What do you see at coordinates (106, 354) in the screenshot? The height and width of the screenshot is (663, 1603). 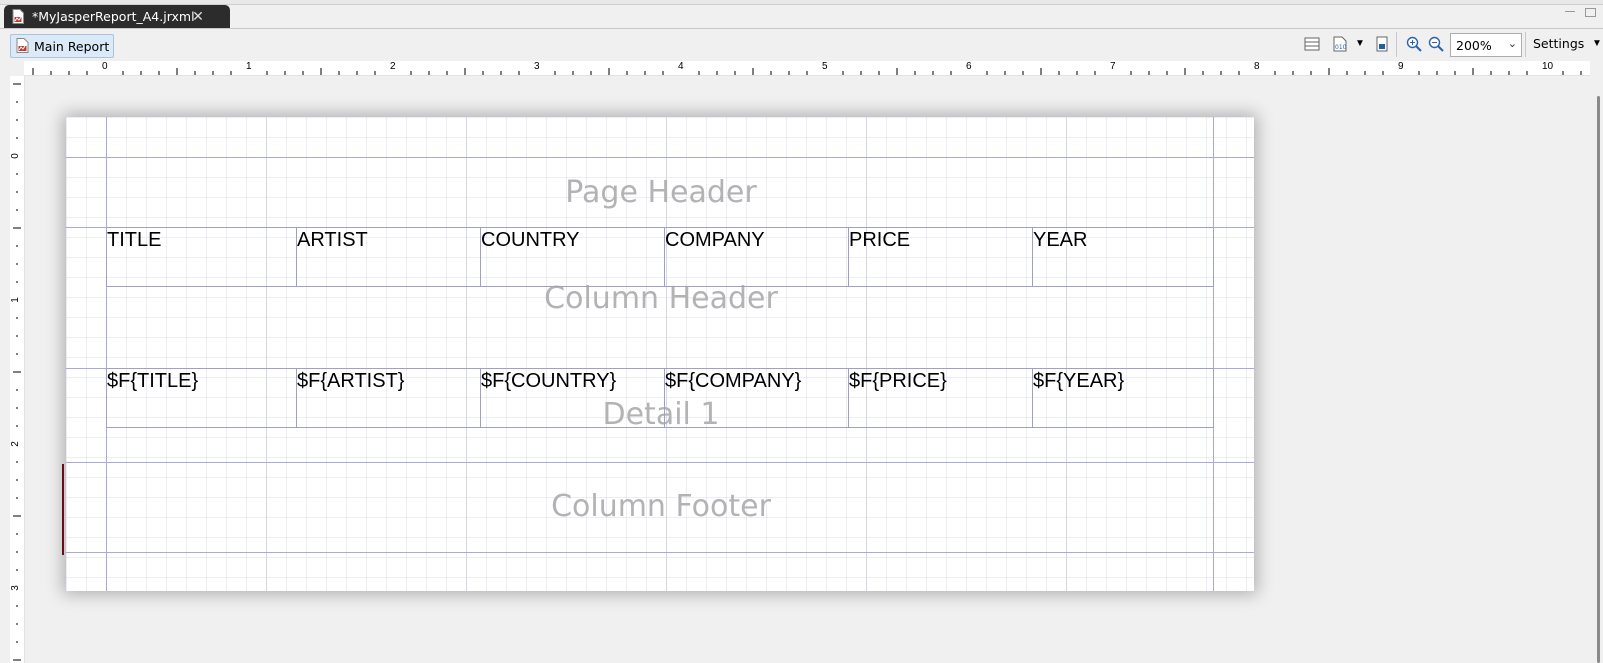 I see `left-margin-line` at bounding box center [106, 354].